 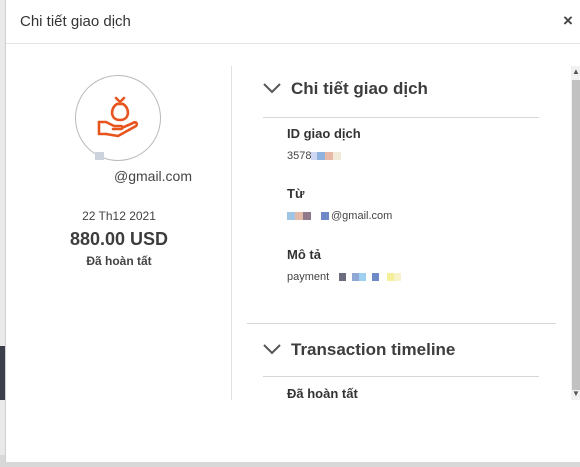 I want to click on avatar, so click(x=118, y=118).